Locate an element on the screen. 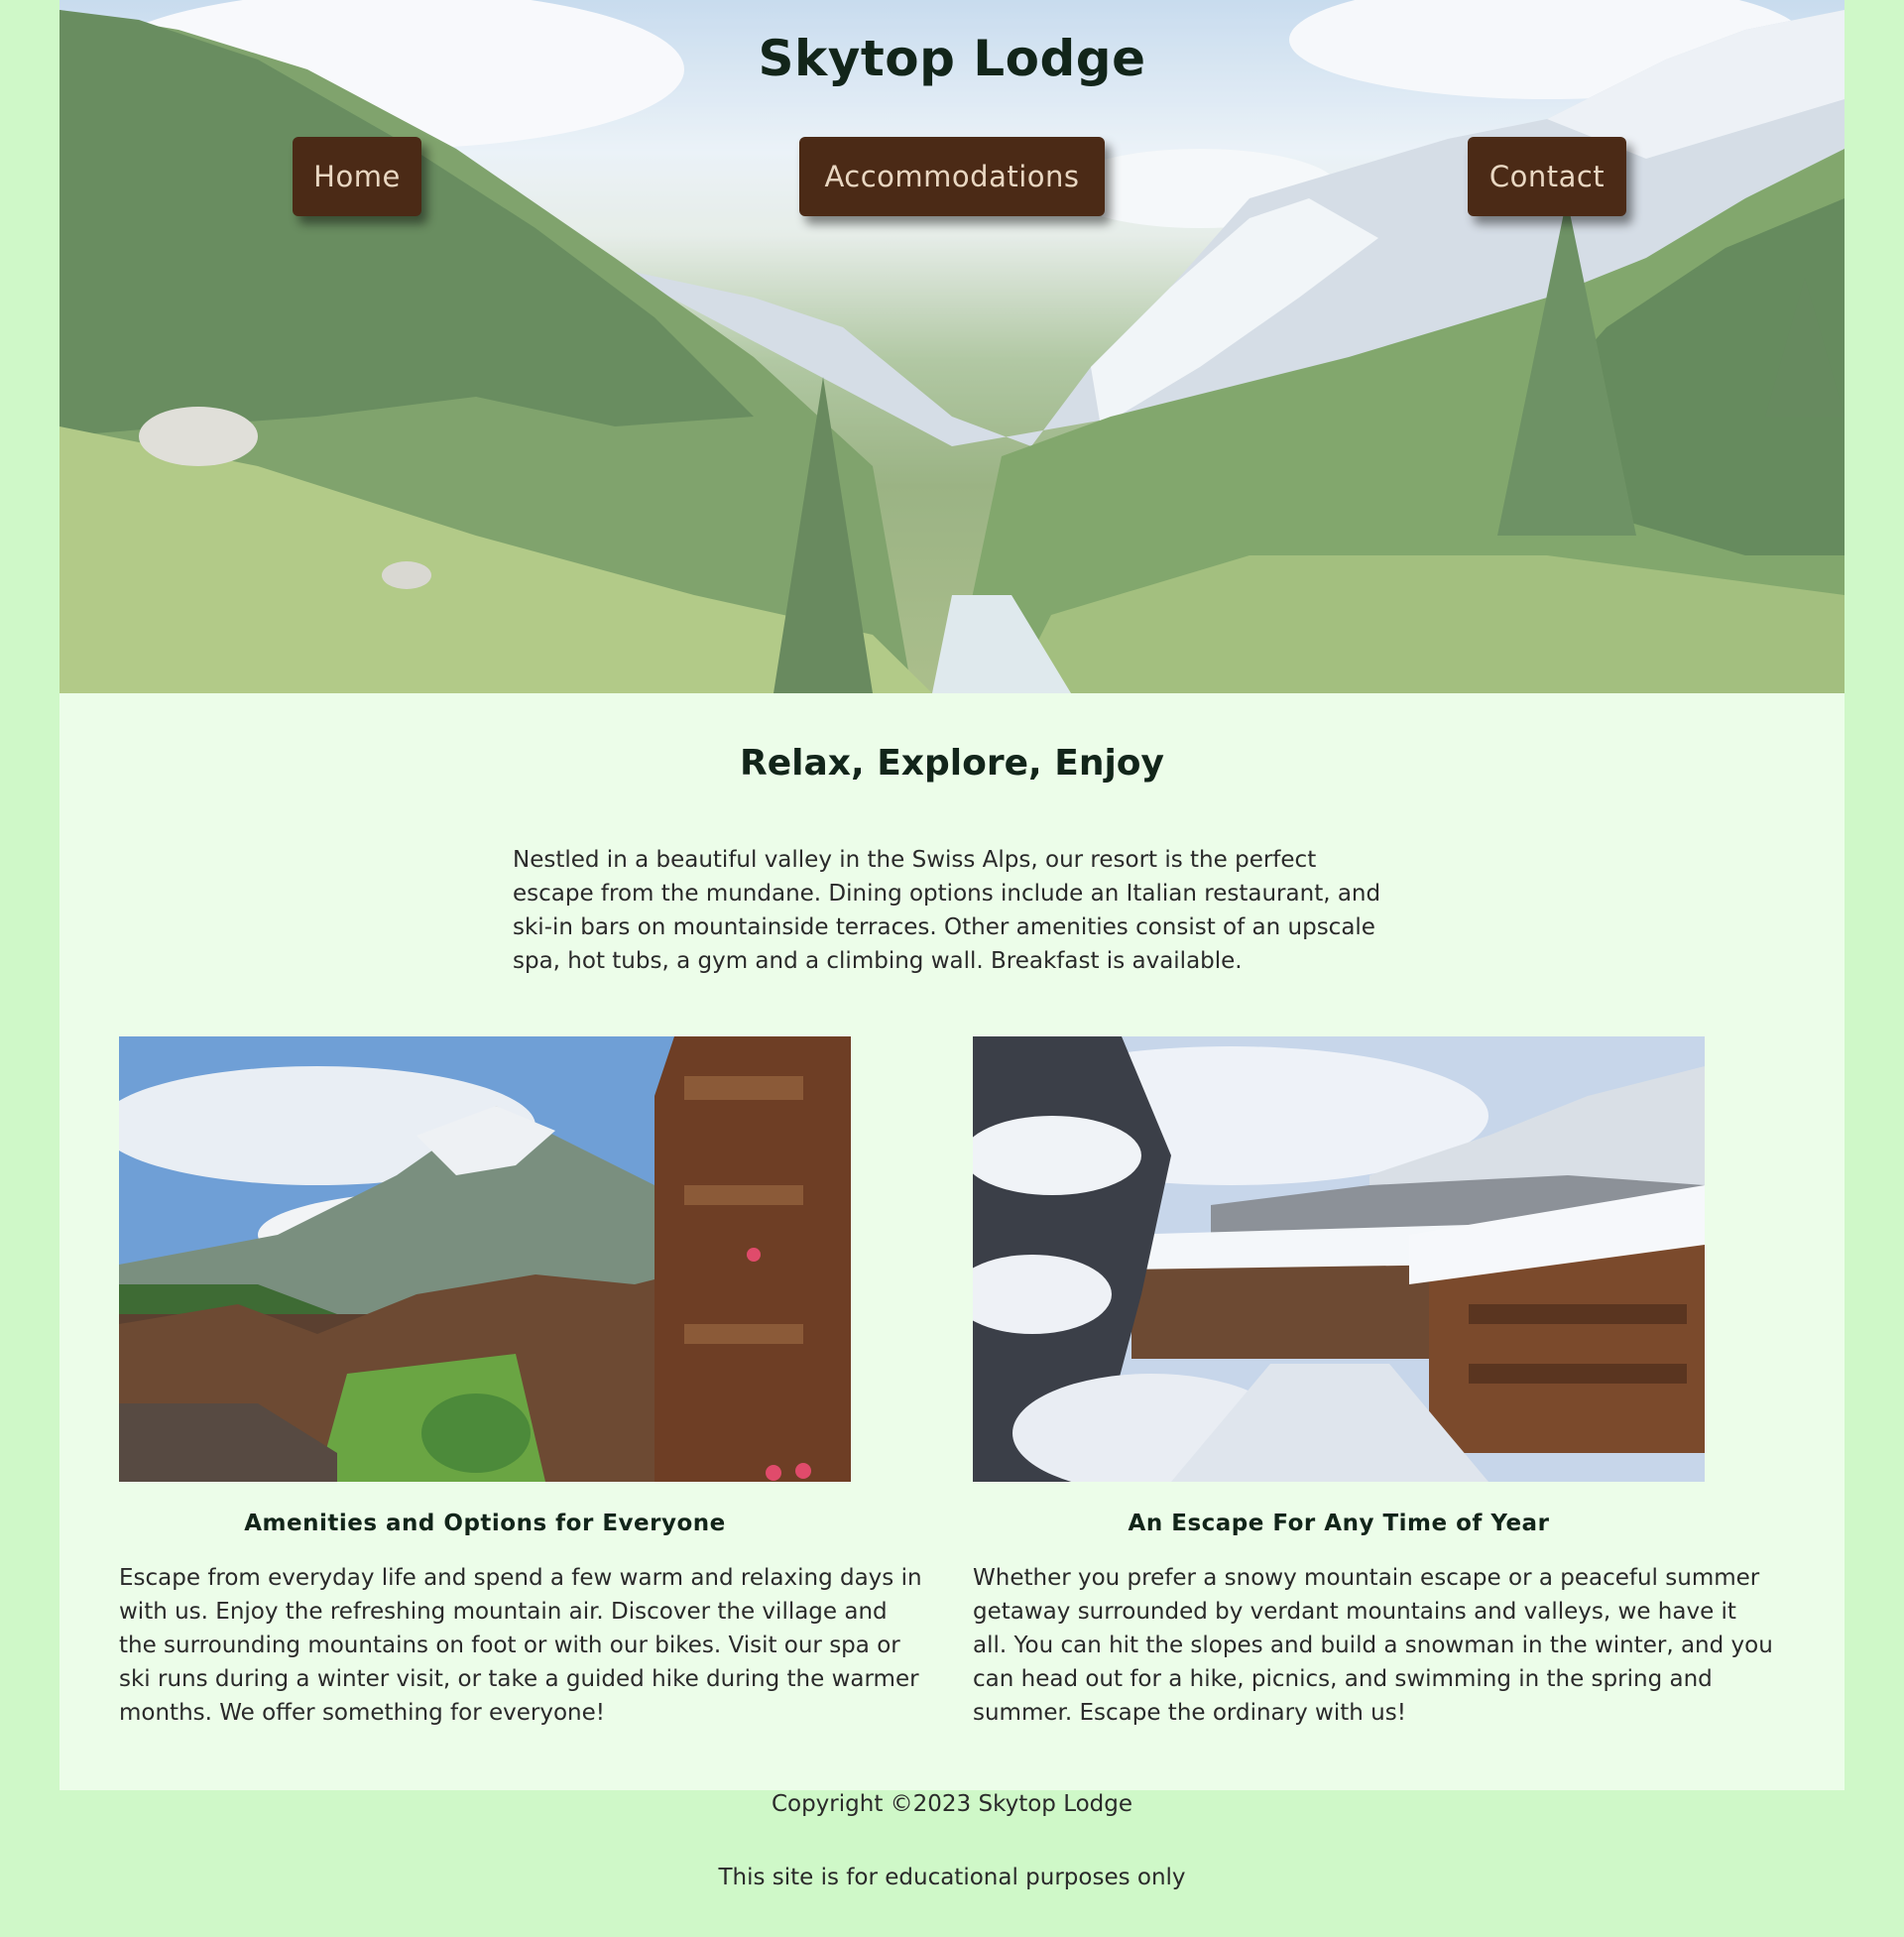 The image size is (1904, 1937). card-amenities-title: Amenities and Options for Everyone is located at coordinates (485, 1523).